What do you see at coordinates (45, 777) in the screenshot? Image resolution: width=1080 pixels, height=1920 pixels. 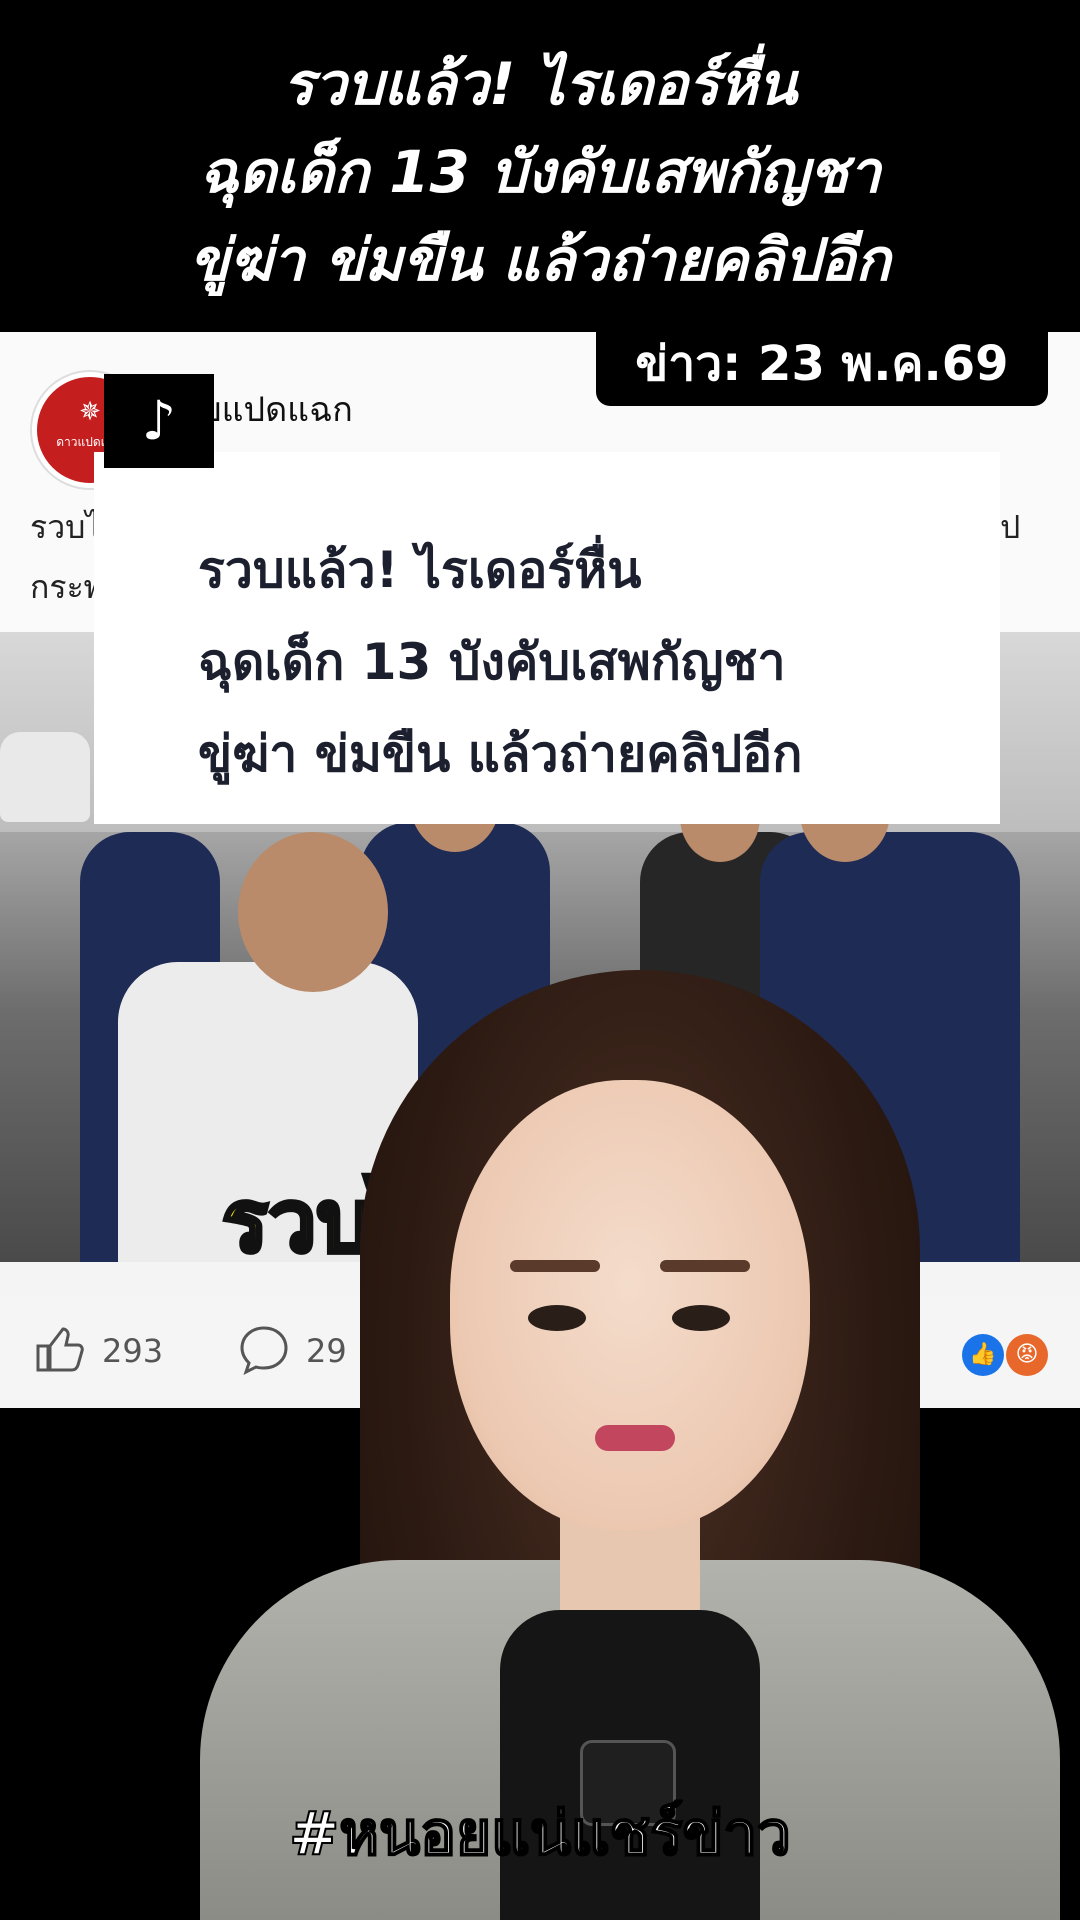 I see `parked-car` at bounding box center [45, 777].